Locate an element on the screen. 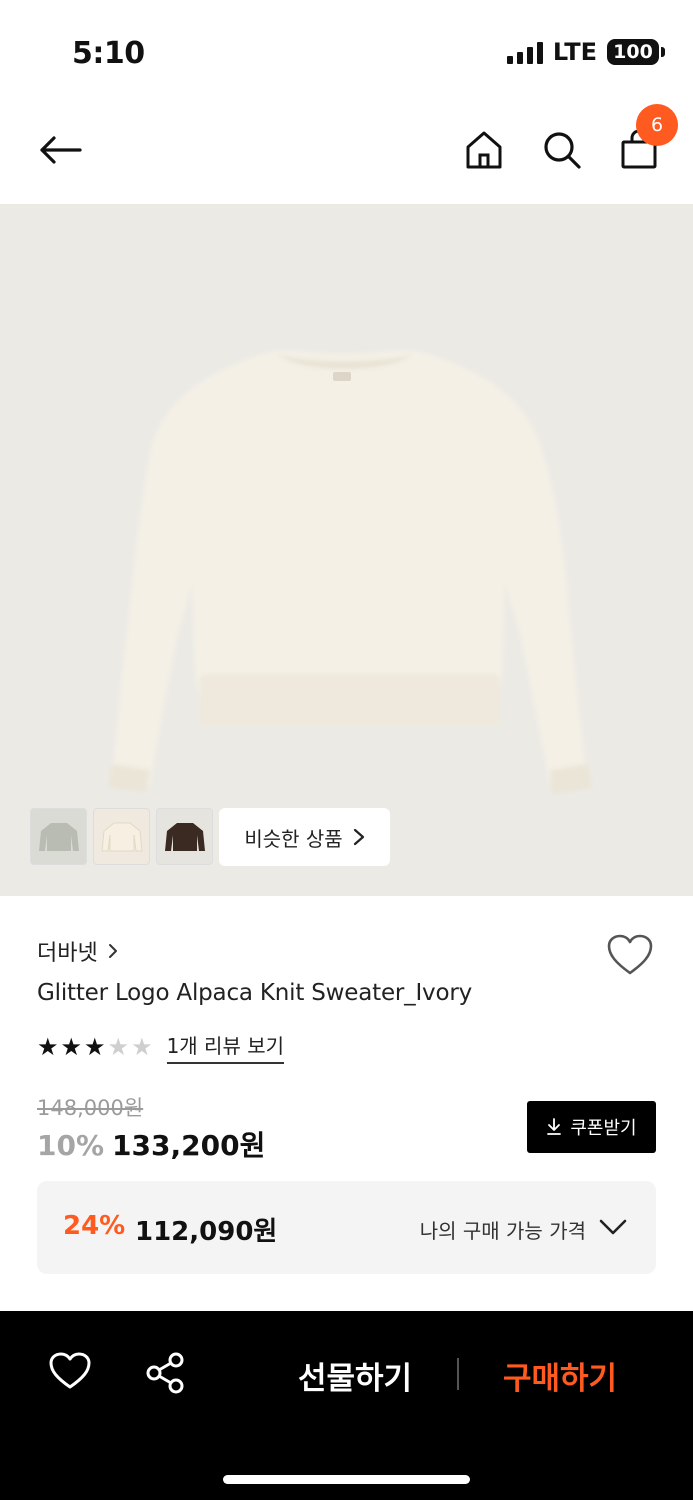 This screenshot has height=1500, width=693. buy-button: 구매하기 is located at coordinates (560, 1375).